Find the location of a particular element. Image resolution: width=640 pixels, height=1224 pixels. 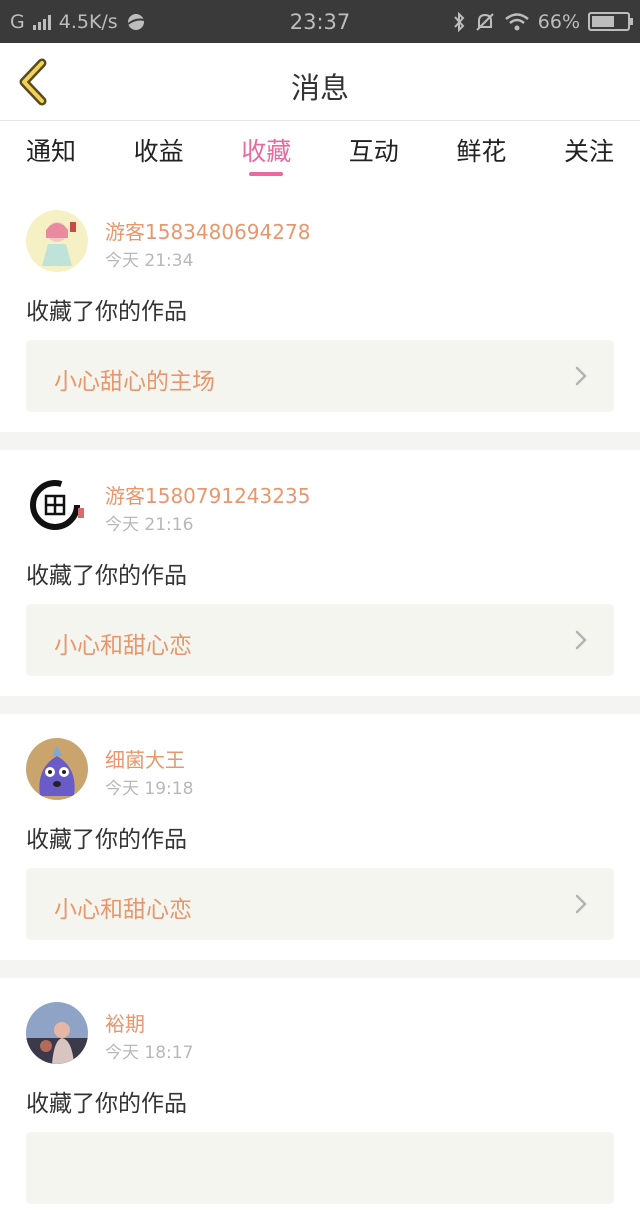

tab-label: 关注 is located at coordinates (588, 151).